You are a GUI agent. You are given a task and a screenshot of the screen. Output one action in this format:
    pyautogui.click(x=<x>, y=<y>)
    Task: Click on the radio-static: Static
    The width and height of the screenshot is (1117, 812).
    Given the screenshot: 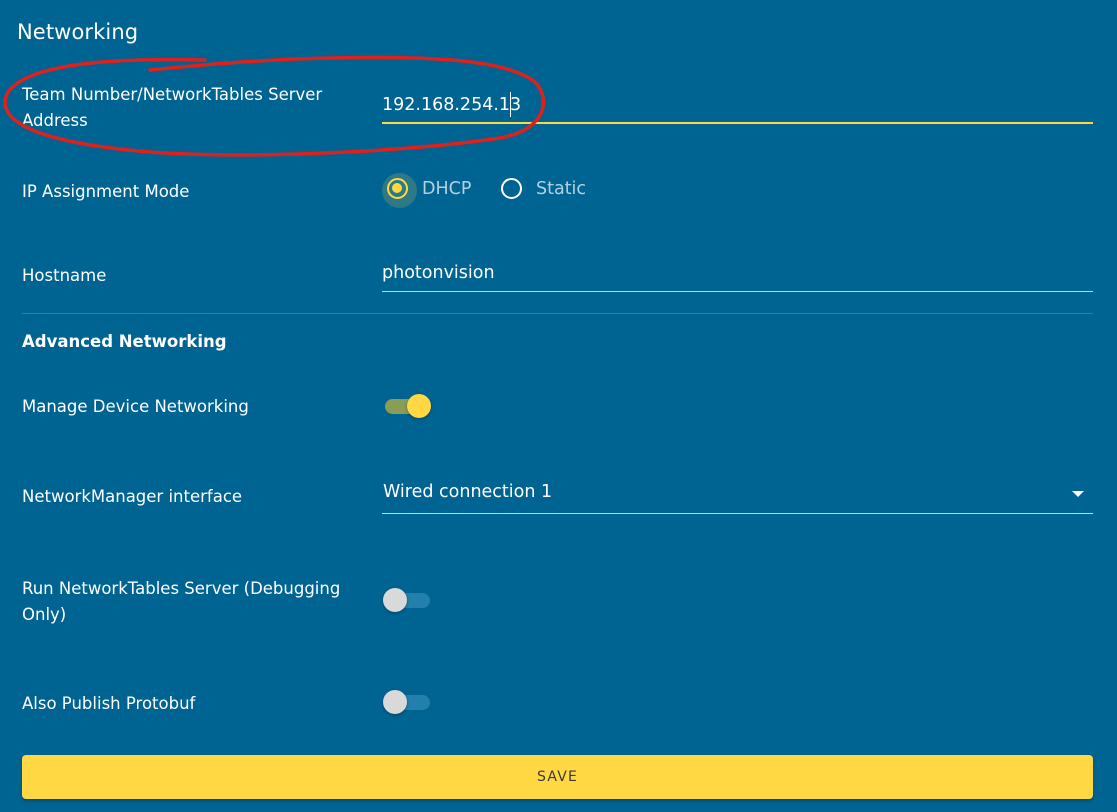 What is the action you would take?
    pyautogui.click(x=543, y=188)
    